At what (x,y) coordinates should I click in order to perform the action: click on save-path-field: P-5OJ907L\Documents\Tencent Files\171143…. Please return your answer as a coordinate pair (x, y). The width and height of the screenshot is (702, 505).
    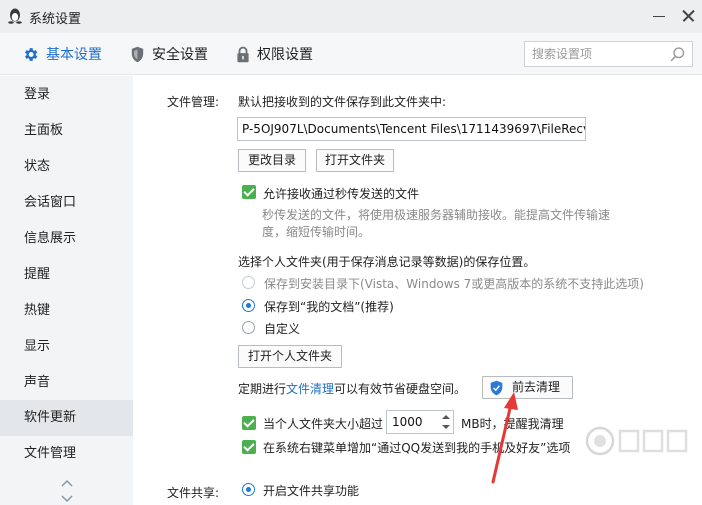
    Looking at the image, I should click on (411, 129).